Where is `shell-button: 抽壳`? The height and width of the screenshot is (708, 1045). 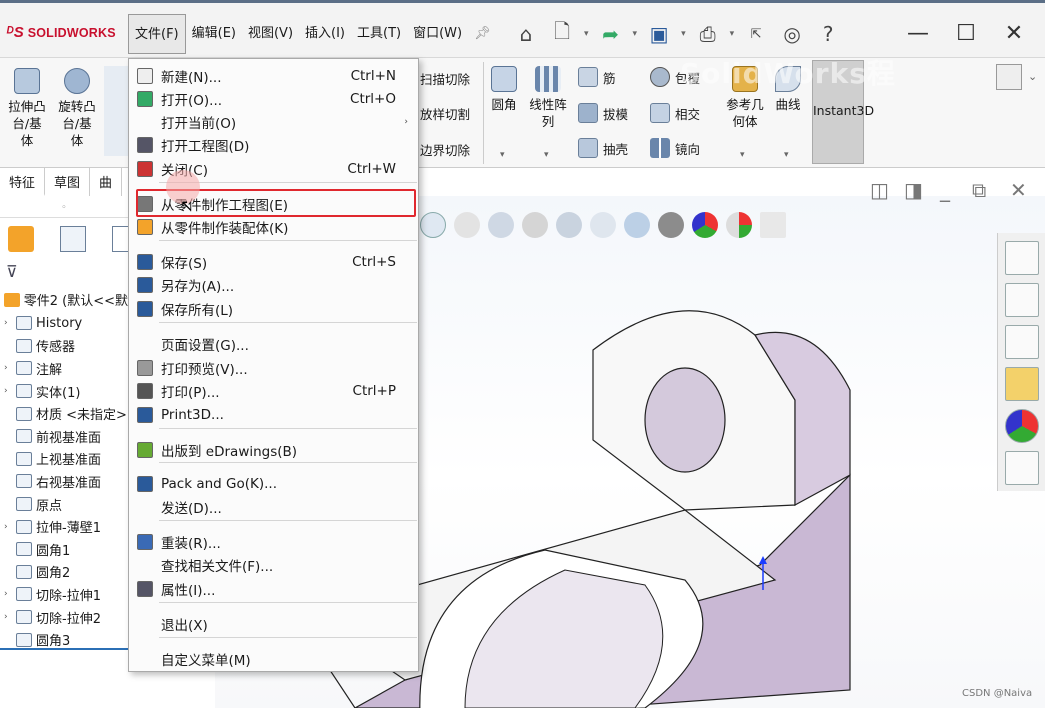
shell-button: 抽壳 is located at coordinates (603, 148).